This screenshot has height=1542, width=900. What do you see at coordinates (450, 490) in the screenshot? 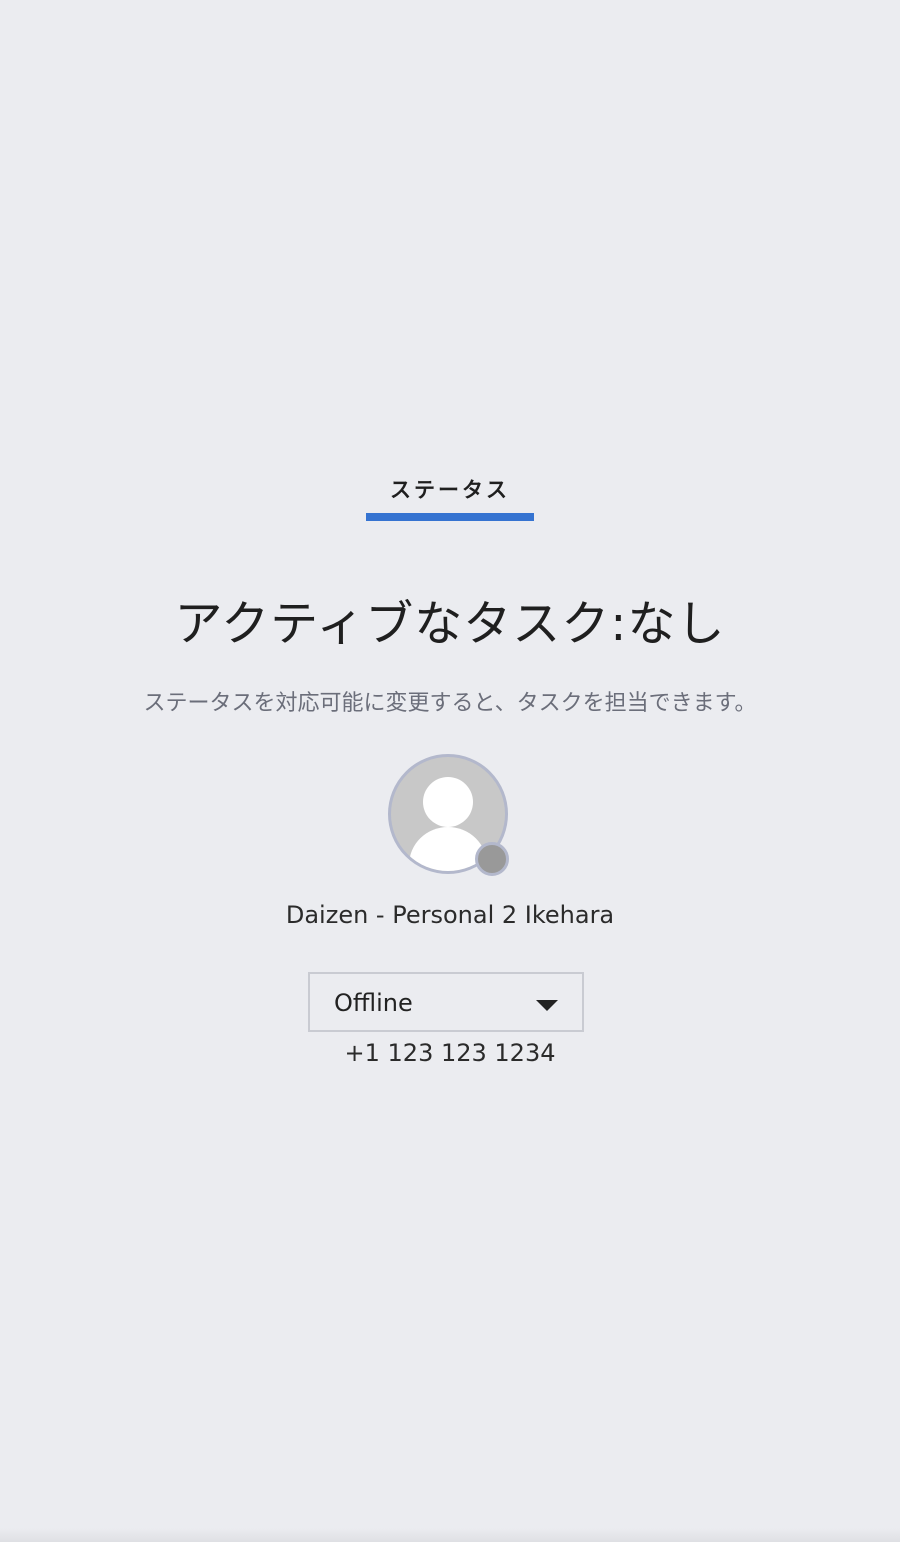
I see `tab-status-label: ステータス` at bounding box center [450, 490].